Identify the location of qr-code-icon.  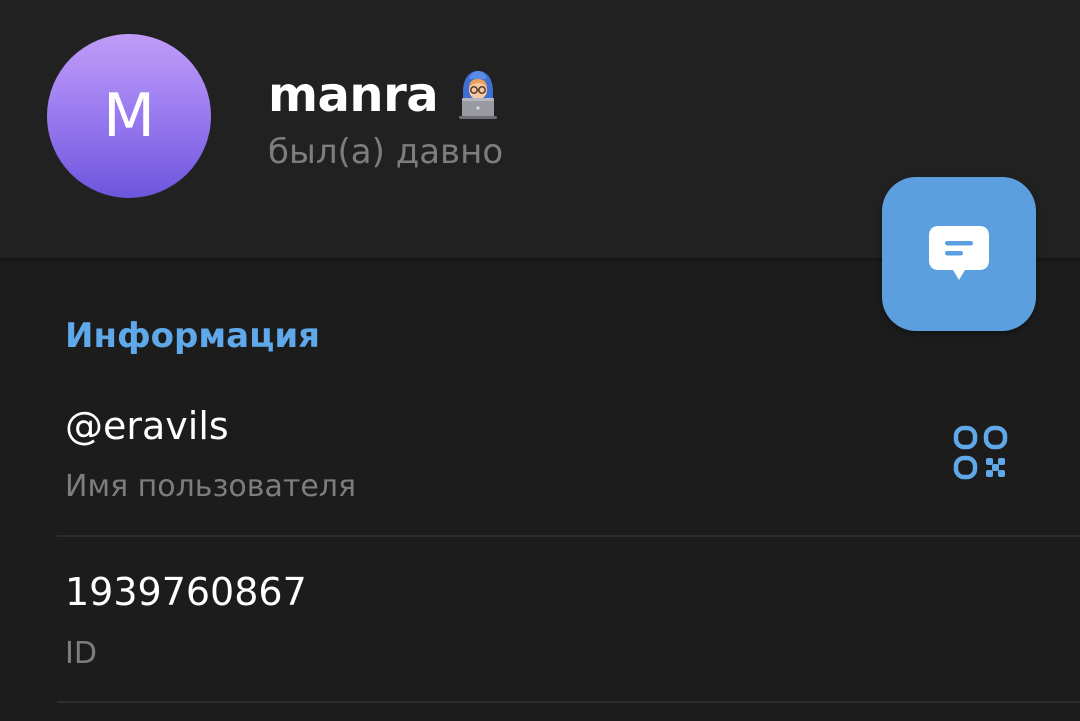
(981, 453).